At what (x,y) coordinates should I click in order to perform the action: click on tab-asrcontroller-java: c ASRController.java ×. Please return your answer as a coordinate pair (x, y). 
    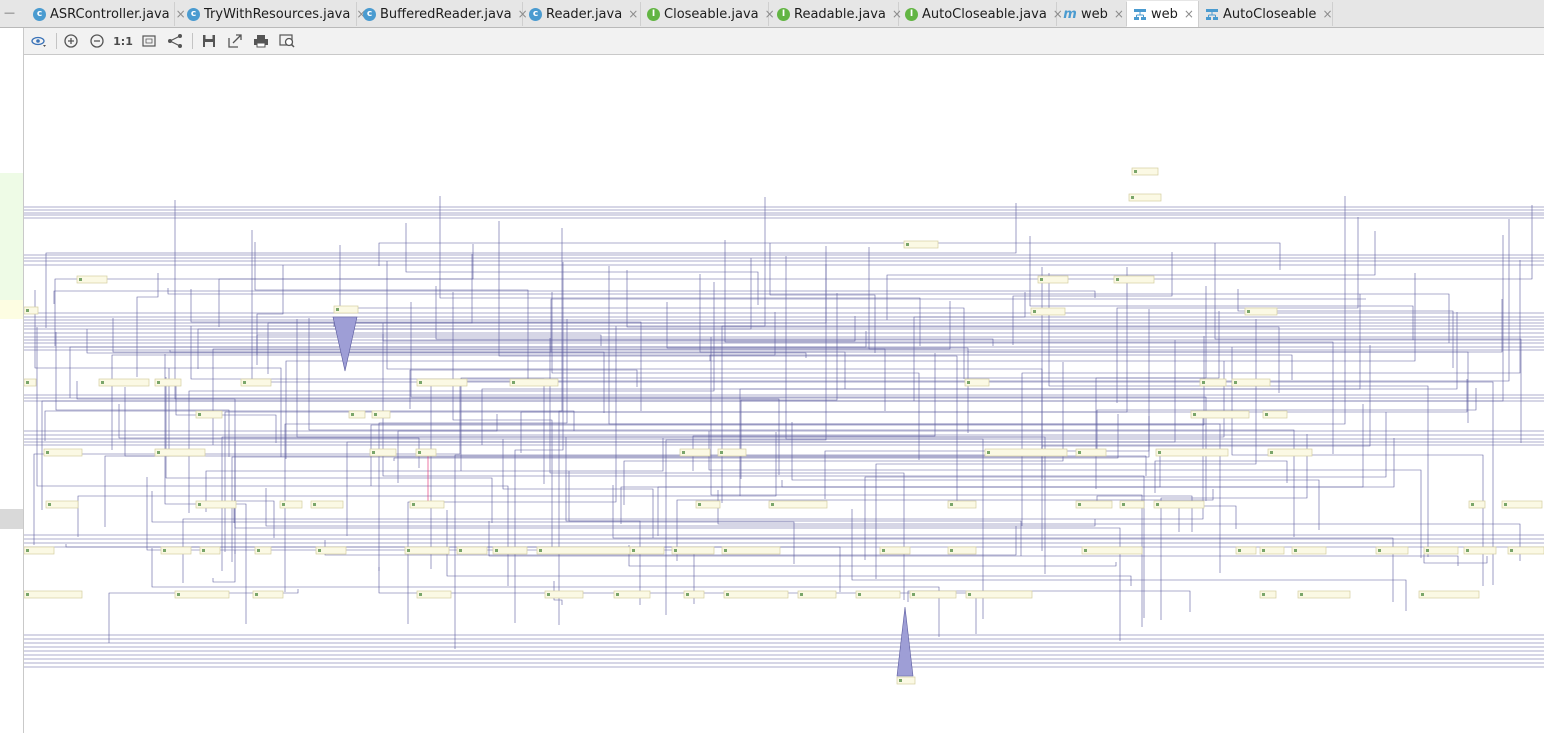
    Looking at the image, I should click on (106, 14).